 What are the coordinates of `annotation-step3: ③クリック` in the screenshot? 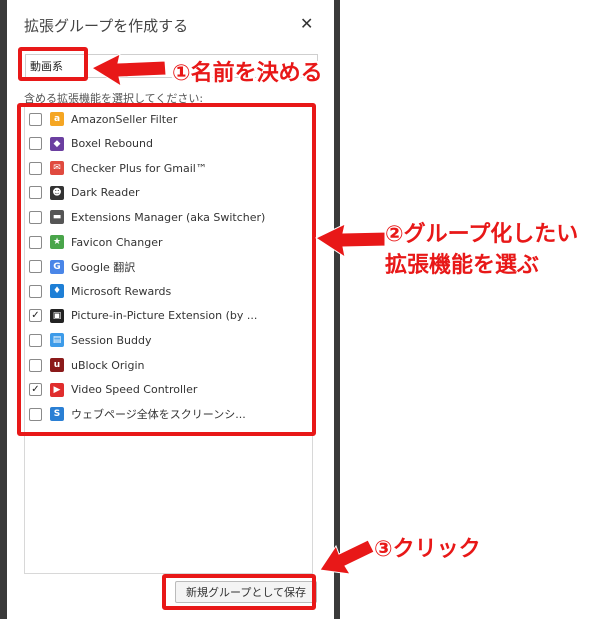 It's located at (427, 549).